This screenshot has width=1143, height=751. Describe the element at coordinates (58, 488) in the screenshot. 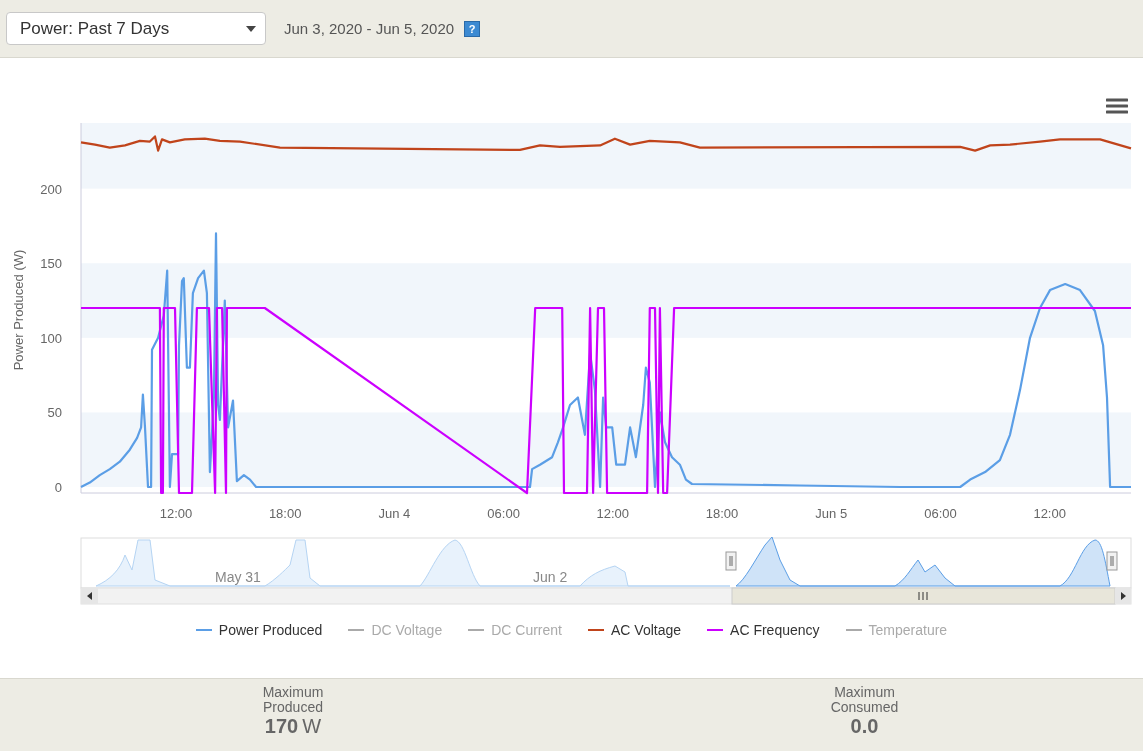

I see `axis-tick-label: 0` at that location.